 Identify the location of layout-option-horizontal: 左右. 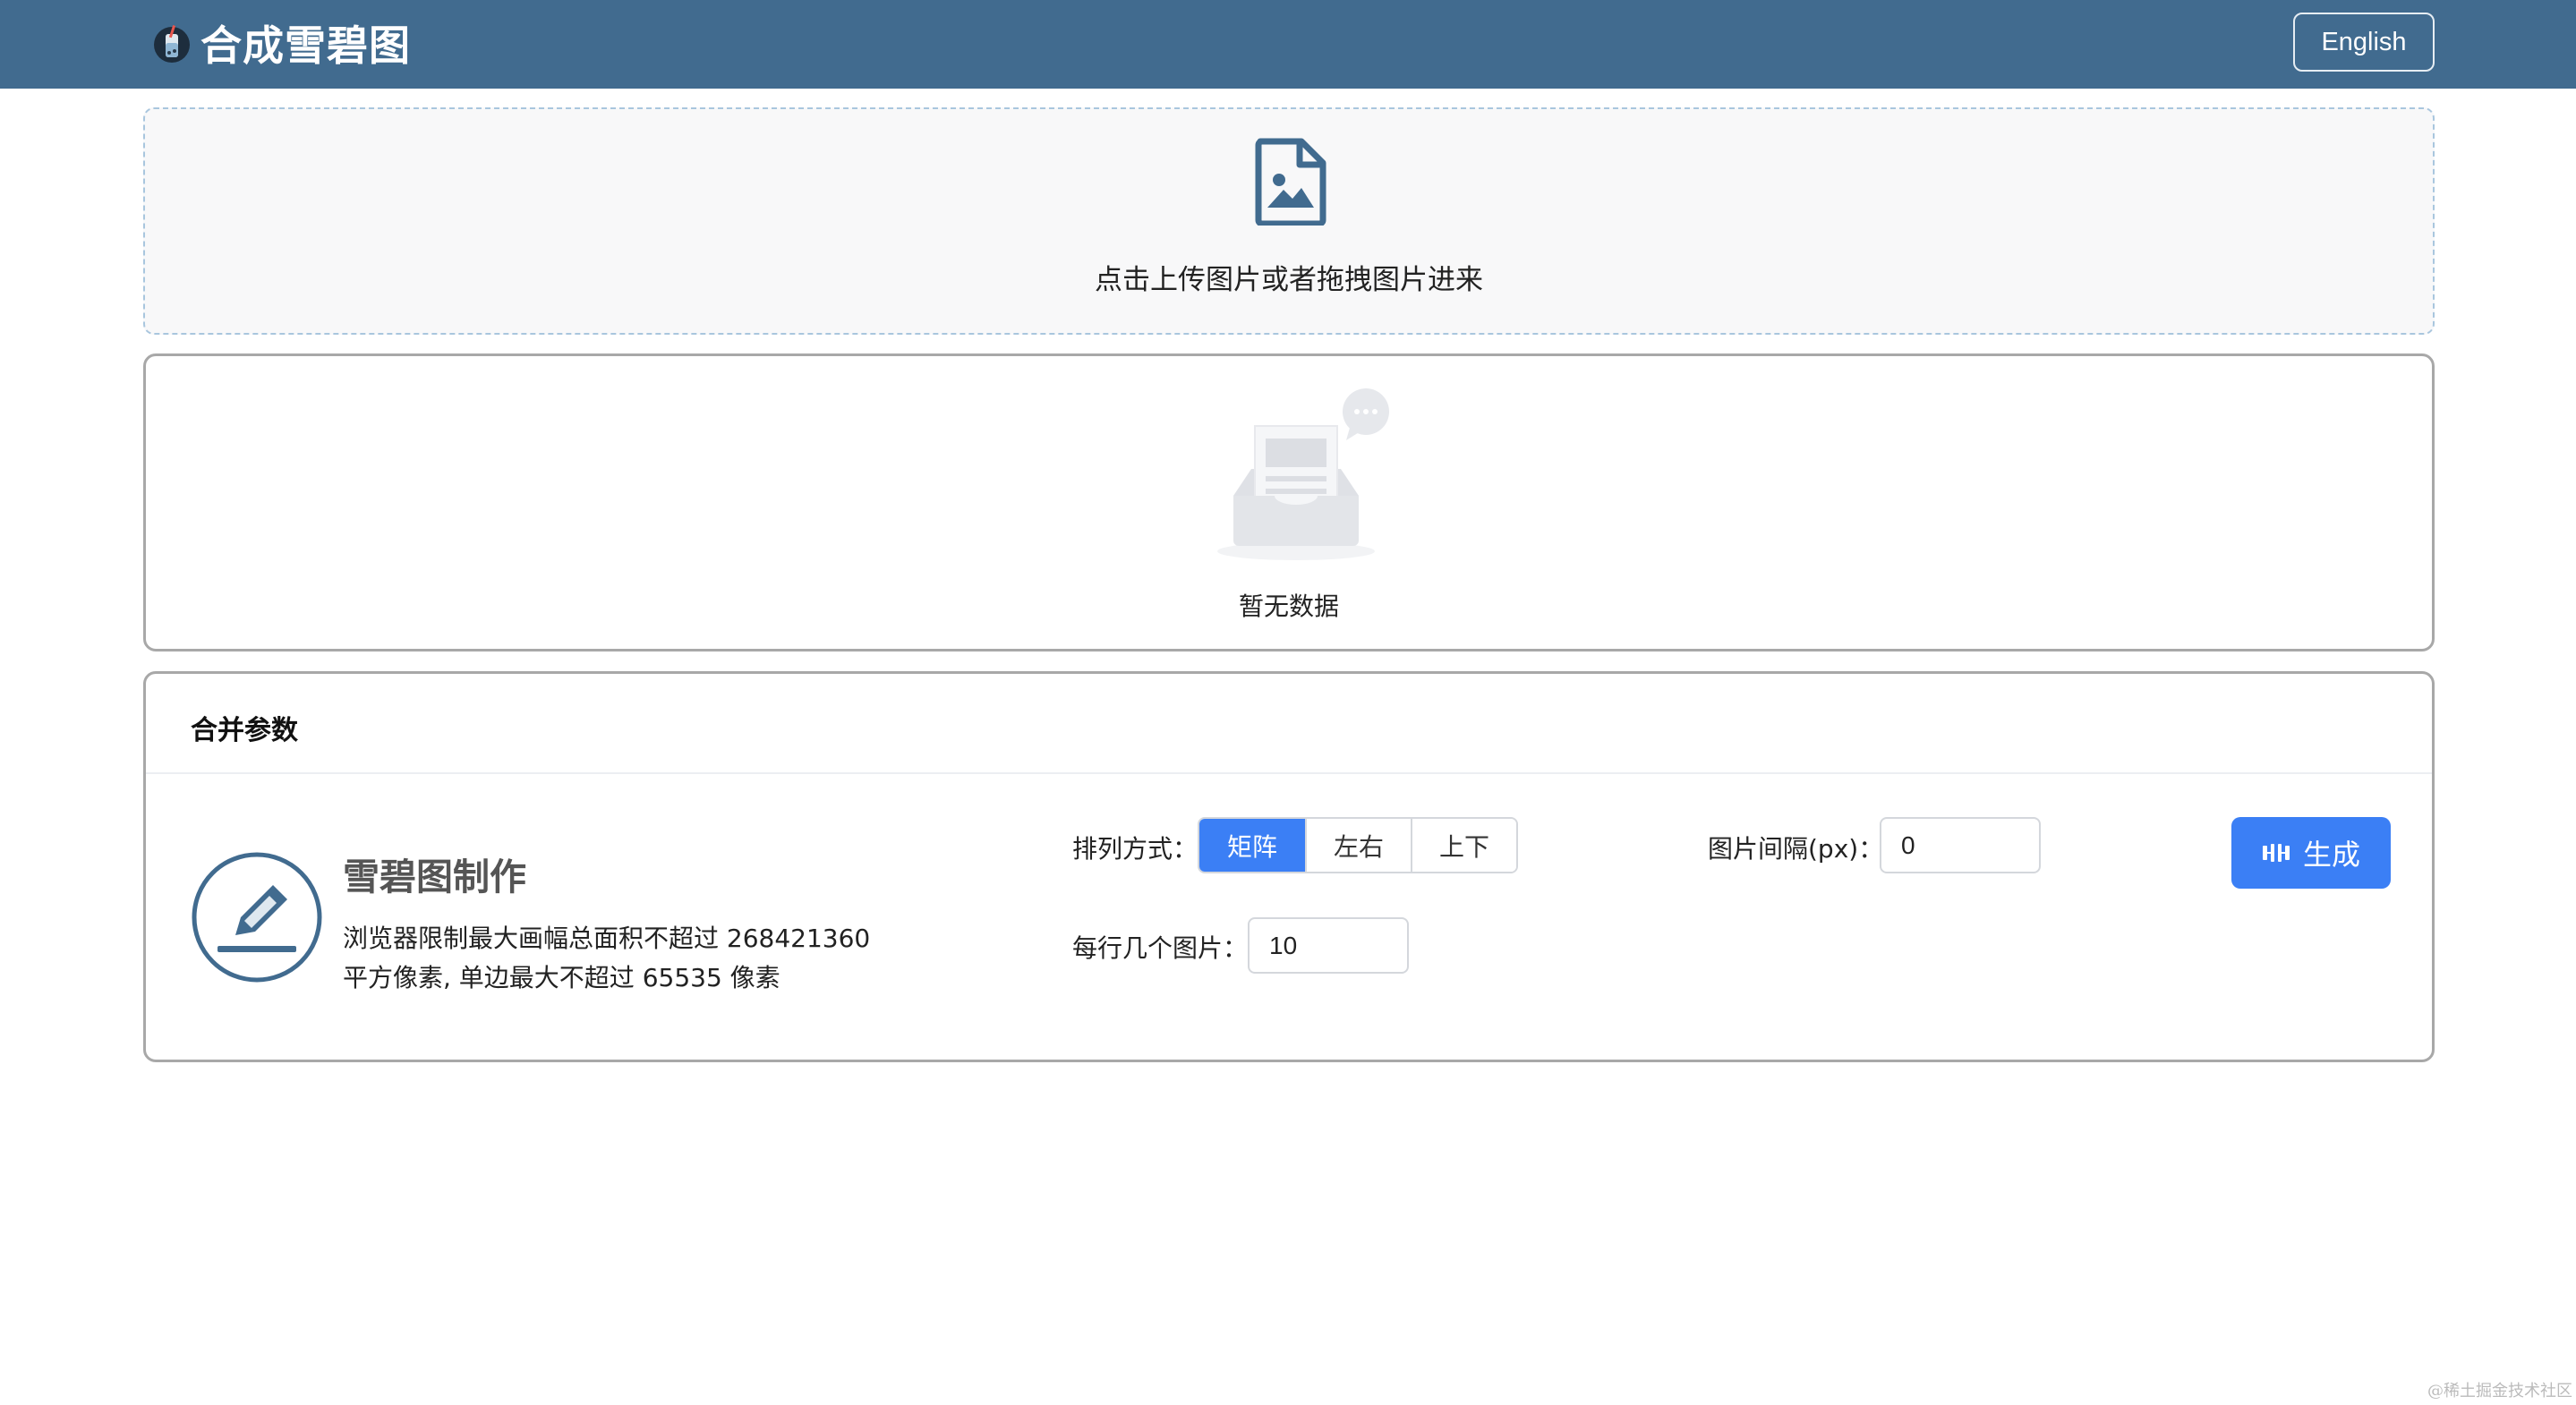
(1358, 845).